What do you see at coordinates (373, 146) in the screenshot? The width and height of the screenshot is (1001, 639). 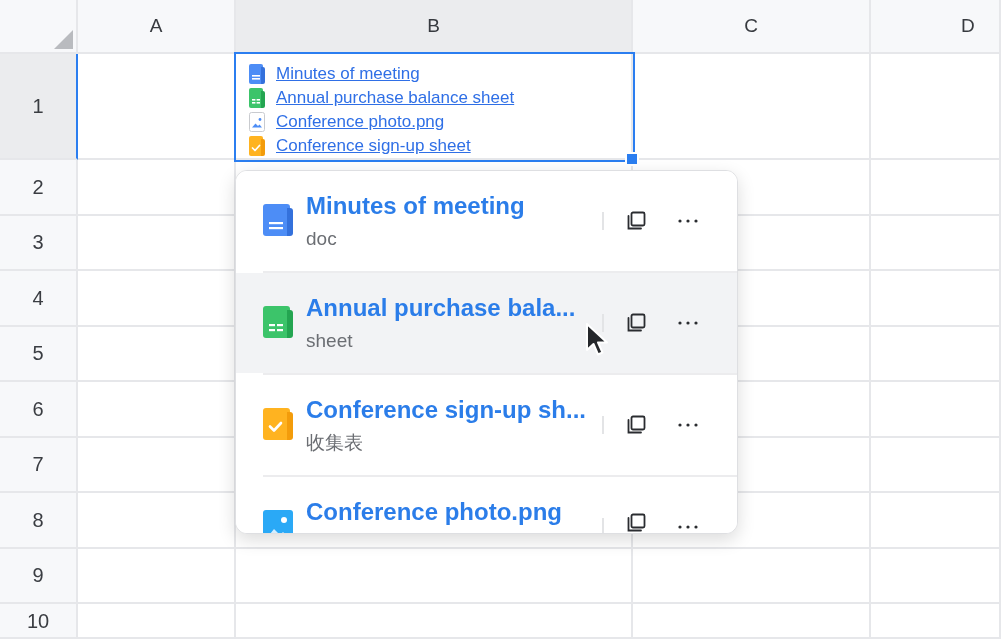 I see `link: Conference sign-up sheet` at bounding box center [373, 146].